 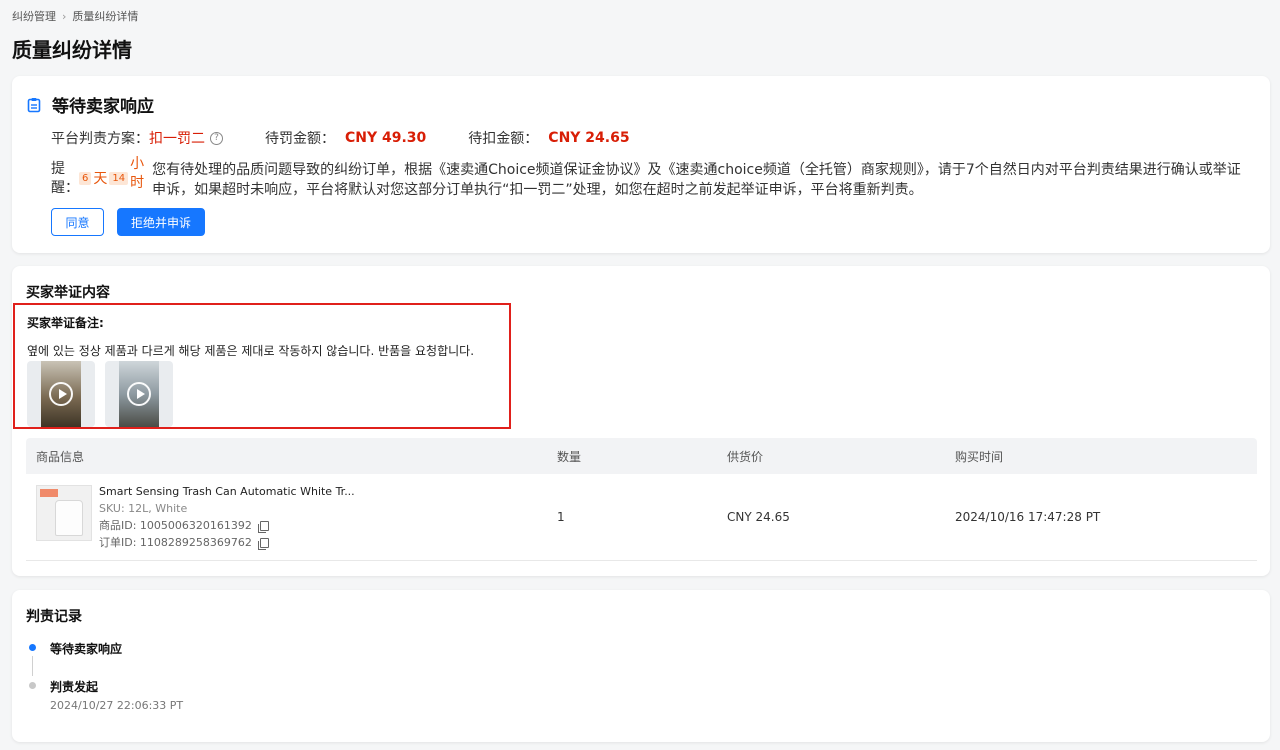 What do you see at coordinates (77, 222) in the screenshot?
I see `agree-button: 同意` at bounding box center [77, 222].